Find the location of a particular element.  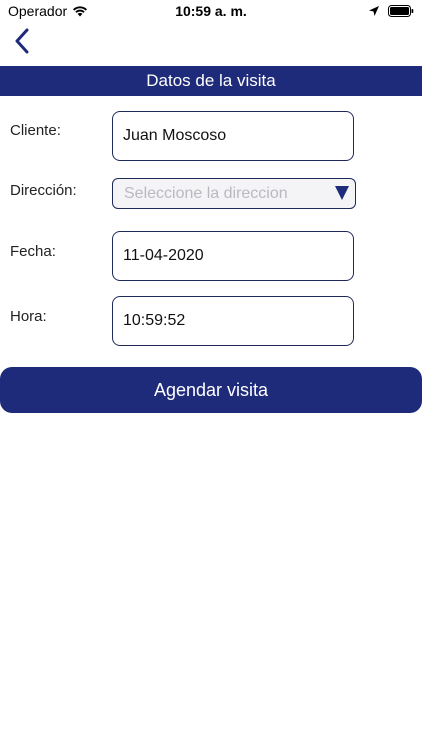

direccion-select: Seleccione la direccion is located at coordinates (234, 193).